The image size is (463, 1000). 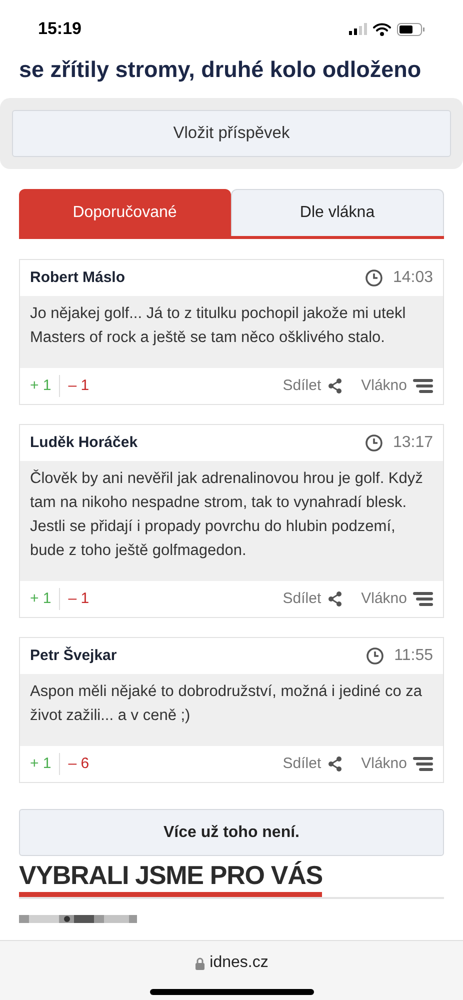 What do you see at coordinates (199, 963) in the screenshot?
I see `lock-icon` at bounding box center [199, 963].